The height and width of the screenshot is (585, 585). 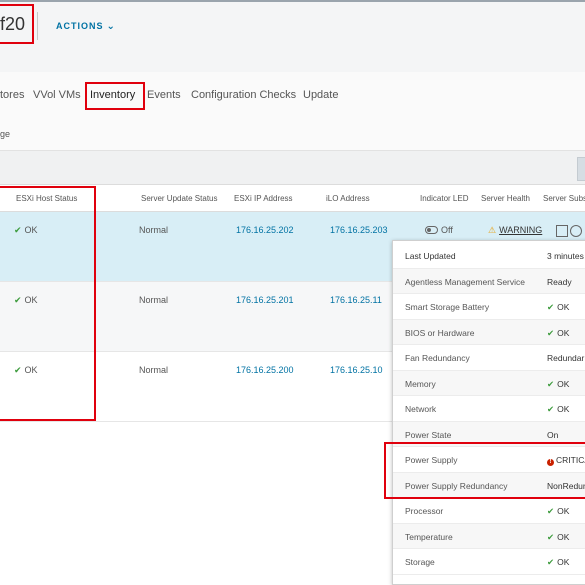 What do you see at coordinates (489, 256) in the screenshot?
I see `popover-row-last-updated: Last Updated 3 minutes` at bounding box center [489, 256].